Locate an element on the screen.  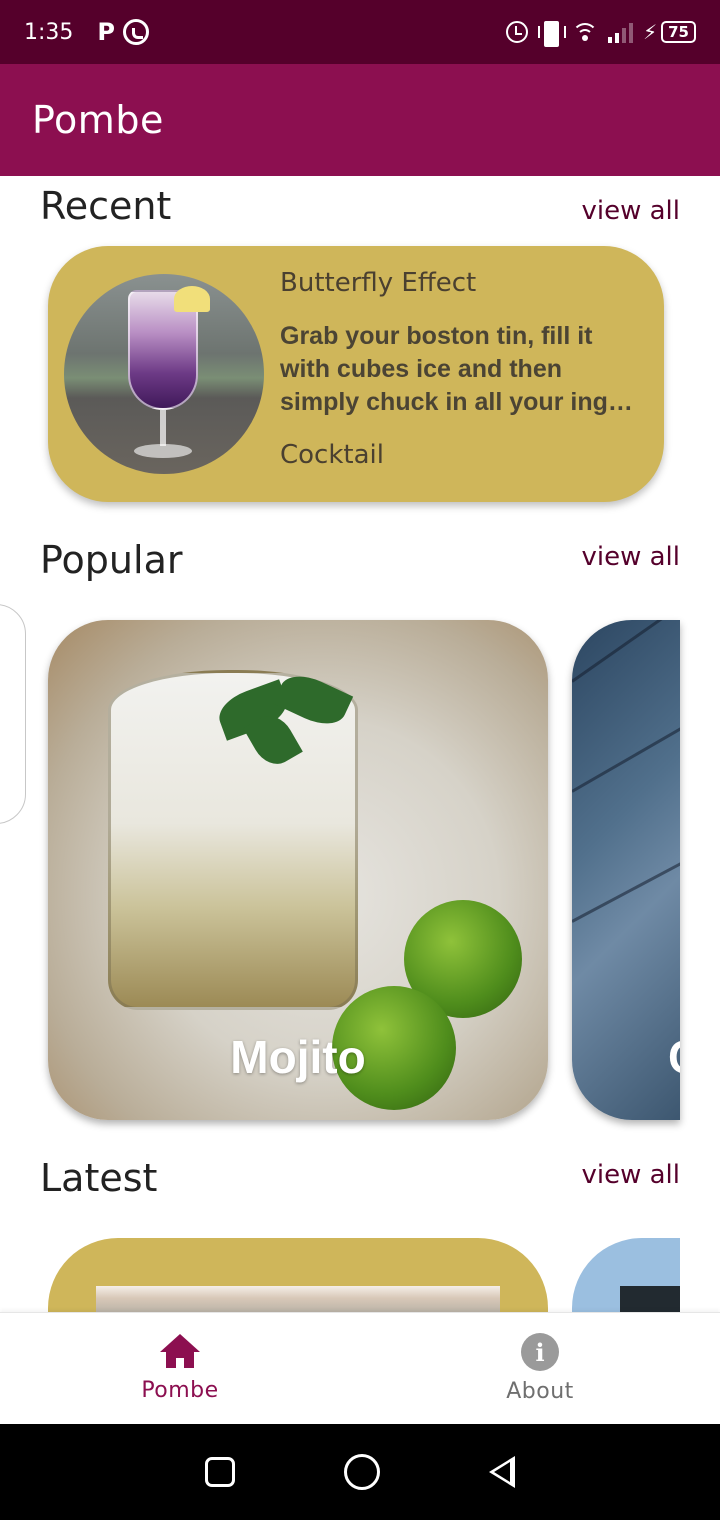
system-navigation-bar is located at coordinates (360, 1472).